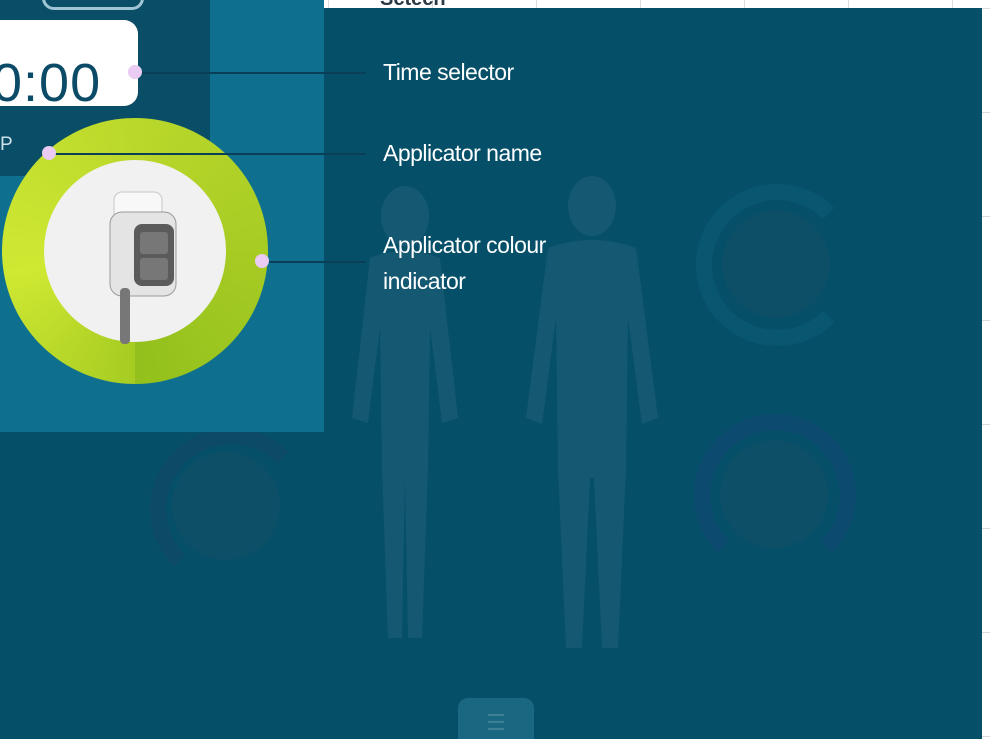 The image size is (990, 739). What do you see at coordinates (135, 72) in the screenshot?
I see `callout-dot-time` at bounding box center [135, 72].